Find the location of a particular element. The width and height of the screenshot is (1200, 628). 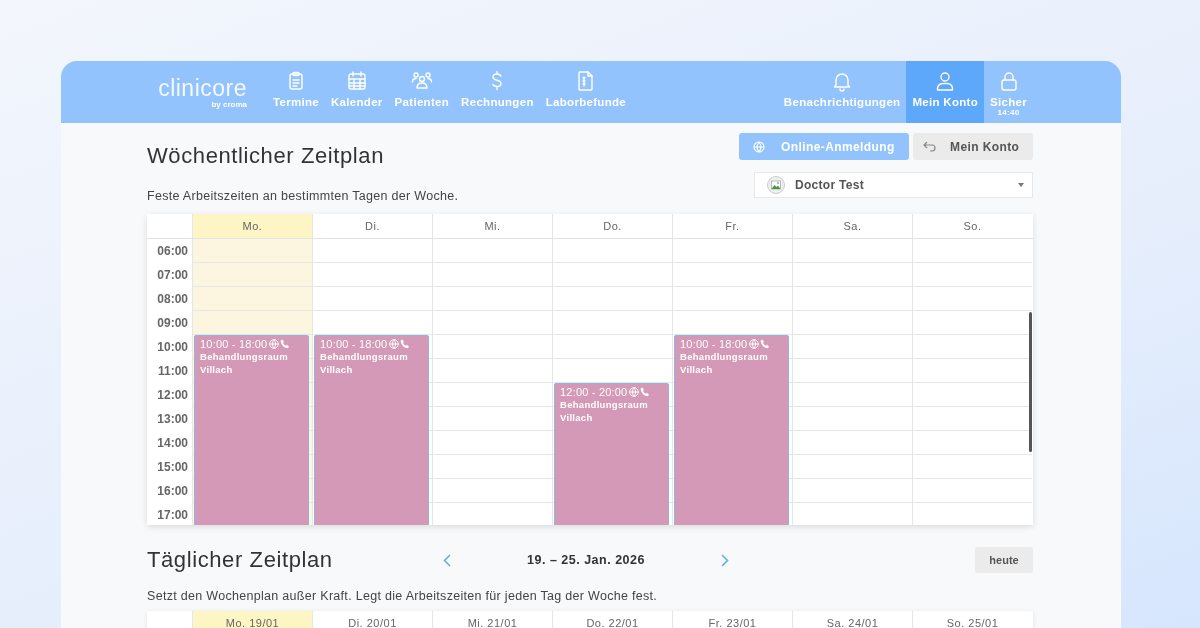

section-description: Feste Arbeitszeiten an bestimmten Tagen der Woche. is located at coordinates (303, 196).